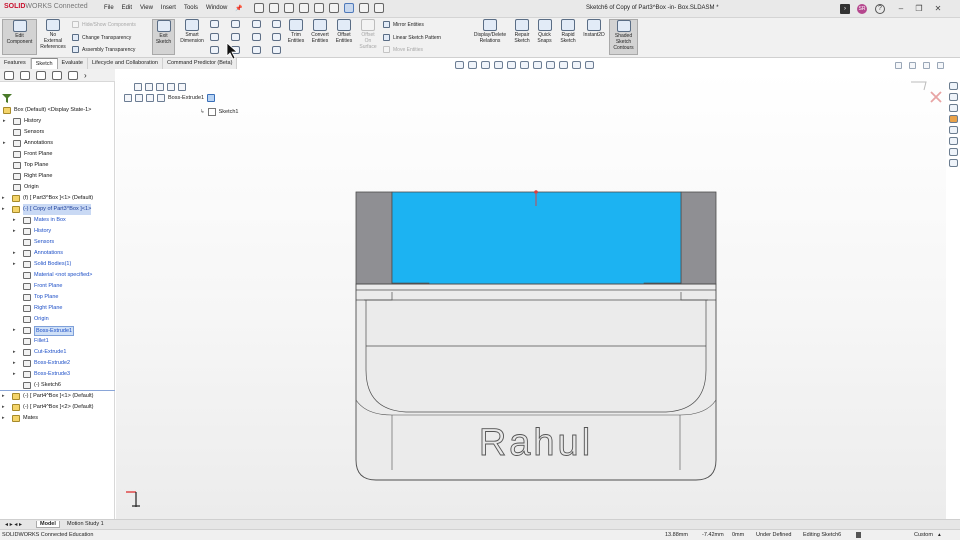  Describe the element at coordinates (901, 9) in the screenshot. I see `minimize-icon: –` at that location.